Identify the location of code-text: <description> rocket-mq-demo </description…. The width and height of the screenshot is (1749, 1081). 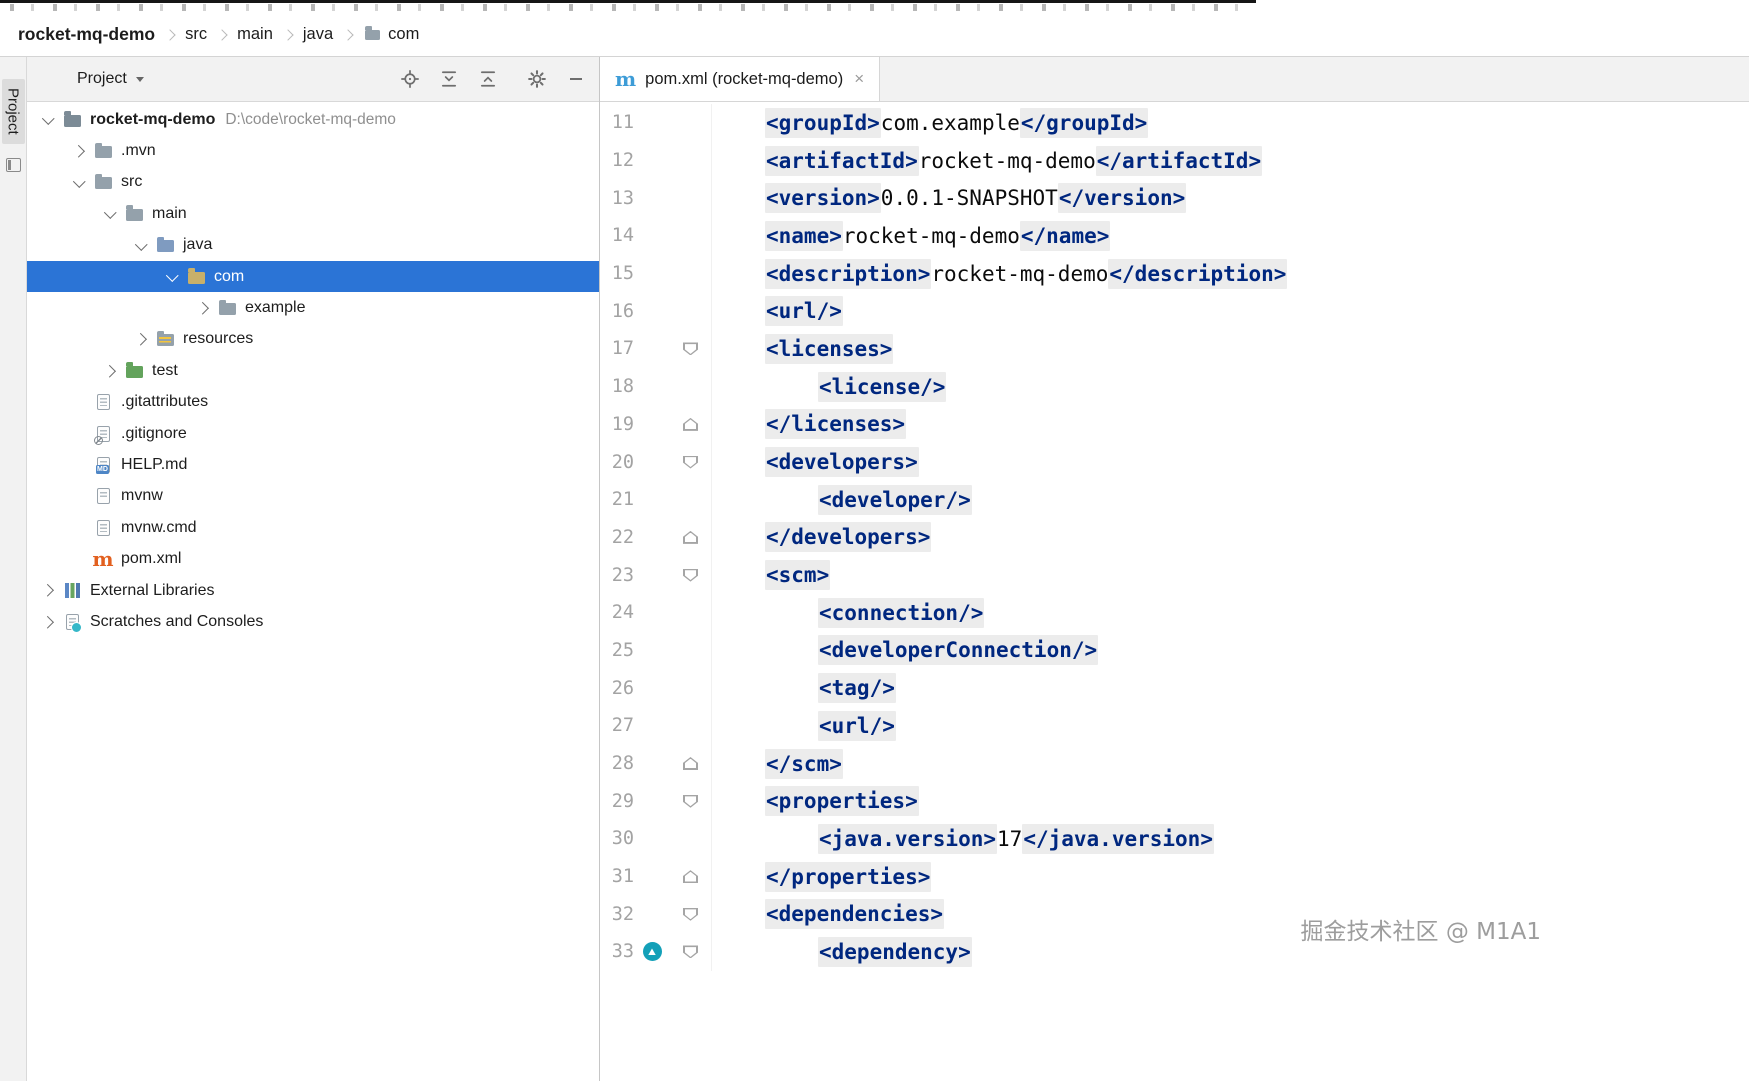
(999, 273).